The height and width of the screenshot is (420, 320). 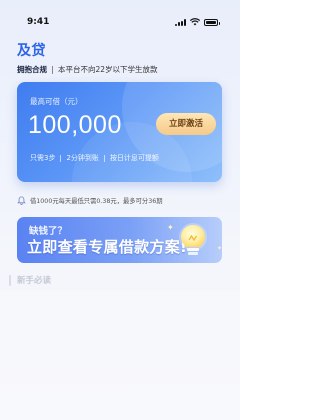 I want to click on status-time: 9:41, so click(x=38, y=22).